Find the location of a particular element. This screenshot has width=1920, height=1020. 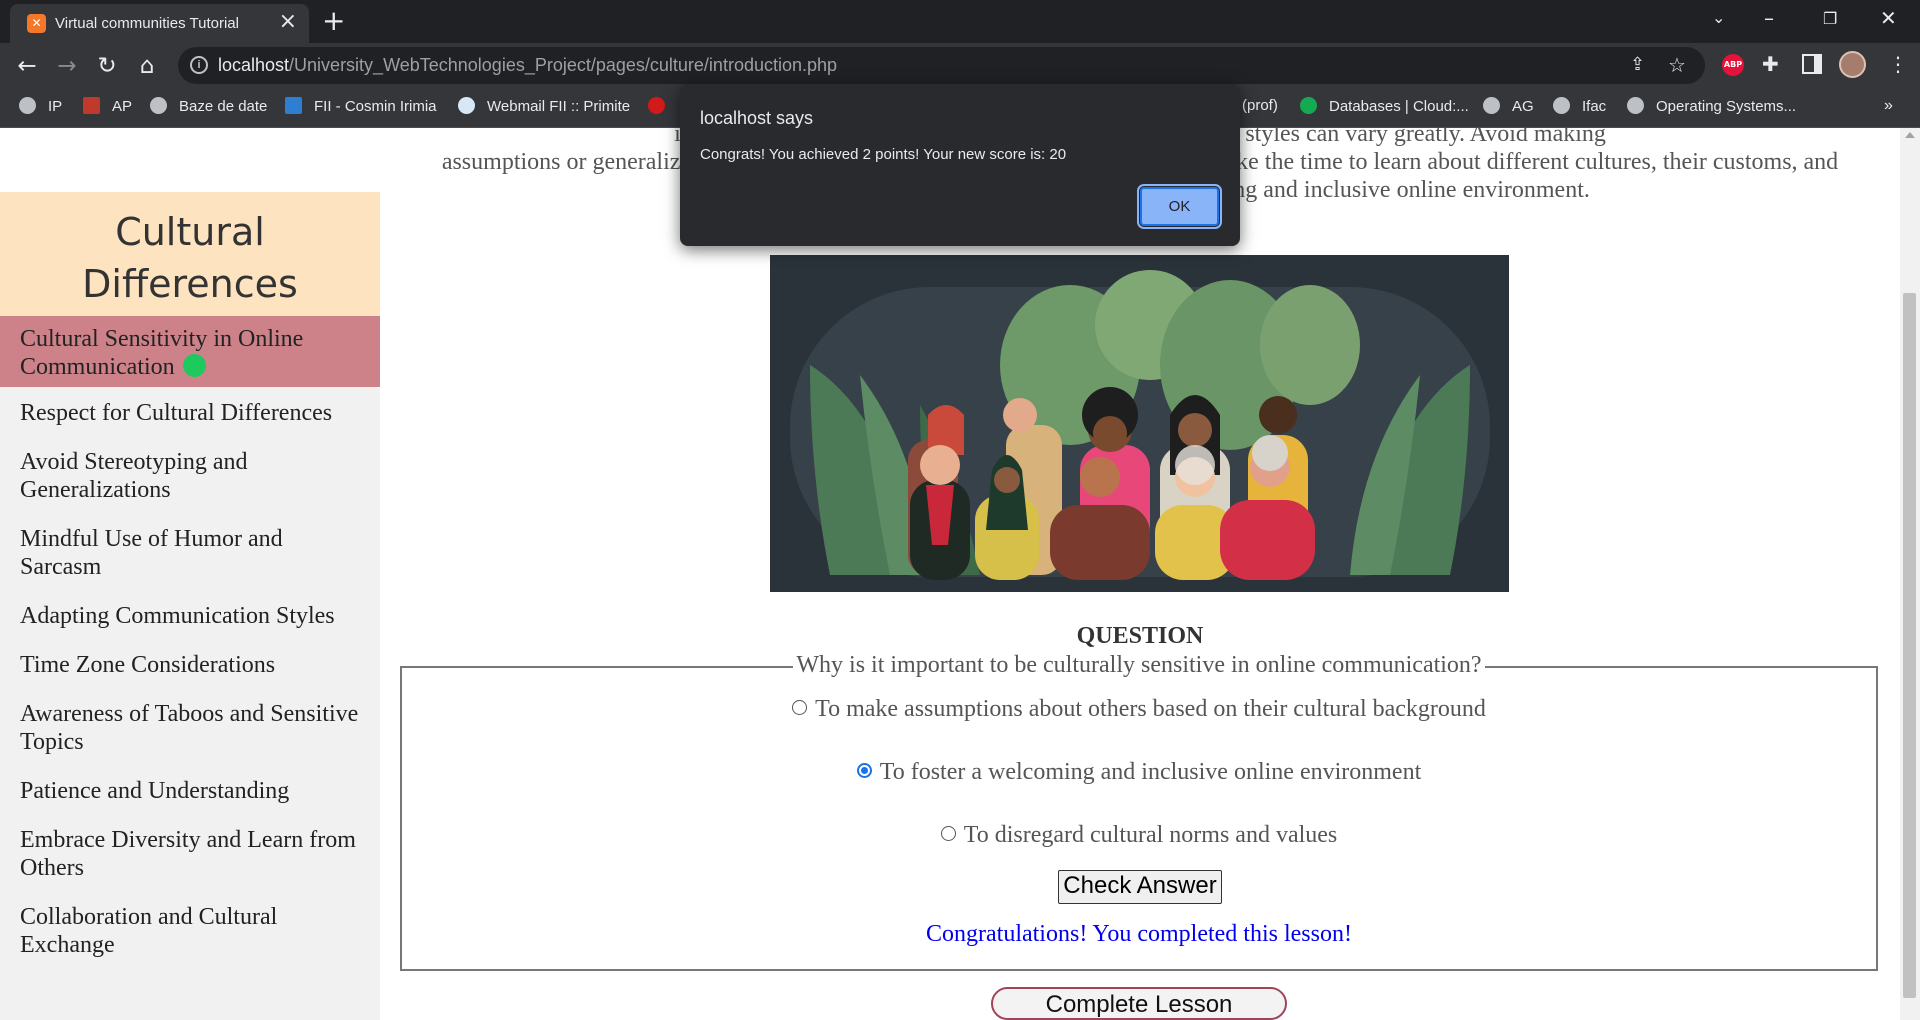

back-icon: ← is located at coordinates (27, 66).